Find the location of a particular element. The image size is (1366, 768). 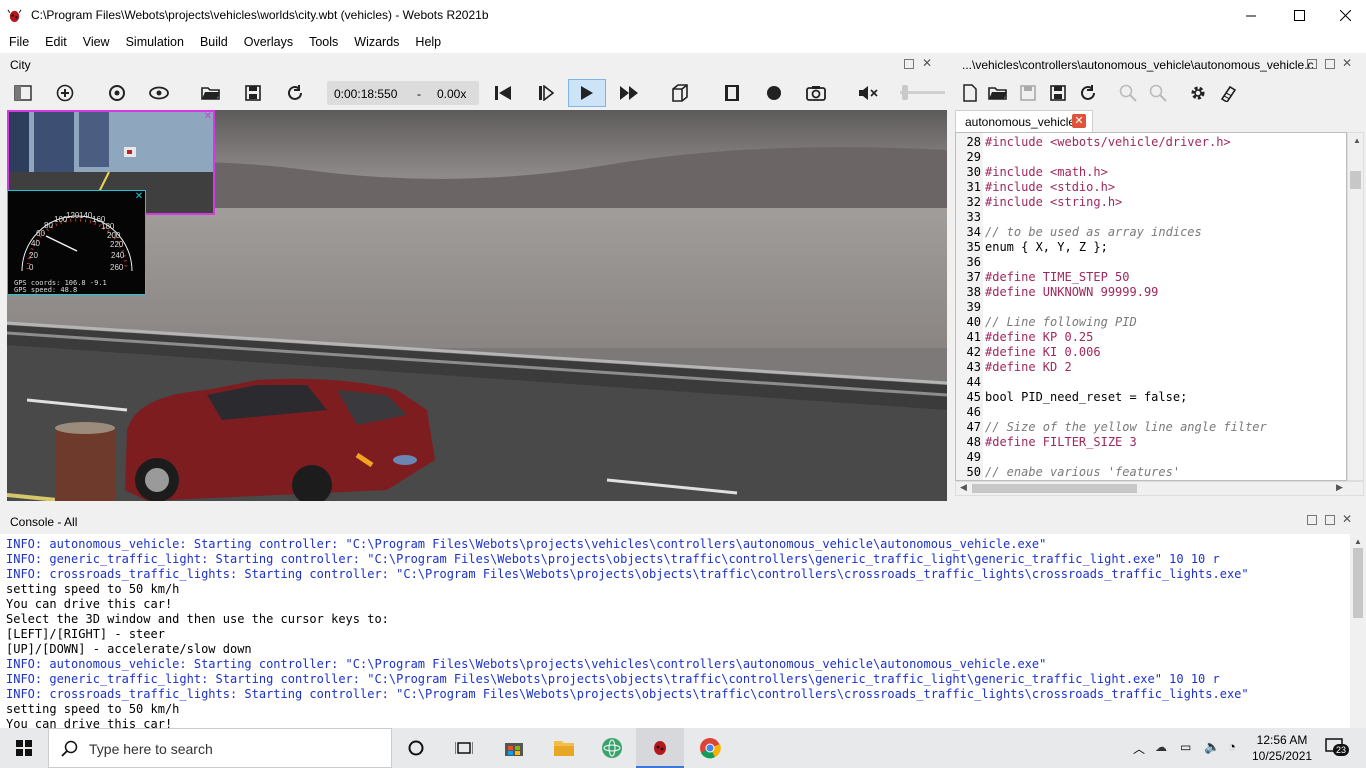

menu-help: Help is located at coordinates (427, 42).